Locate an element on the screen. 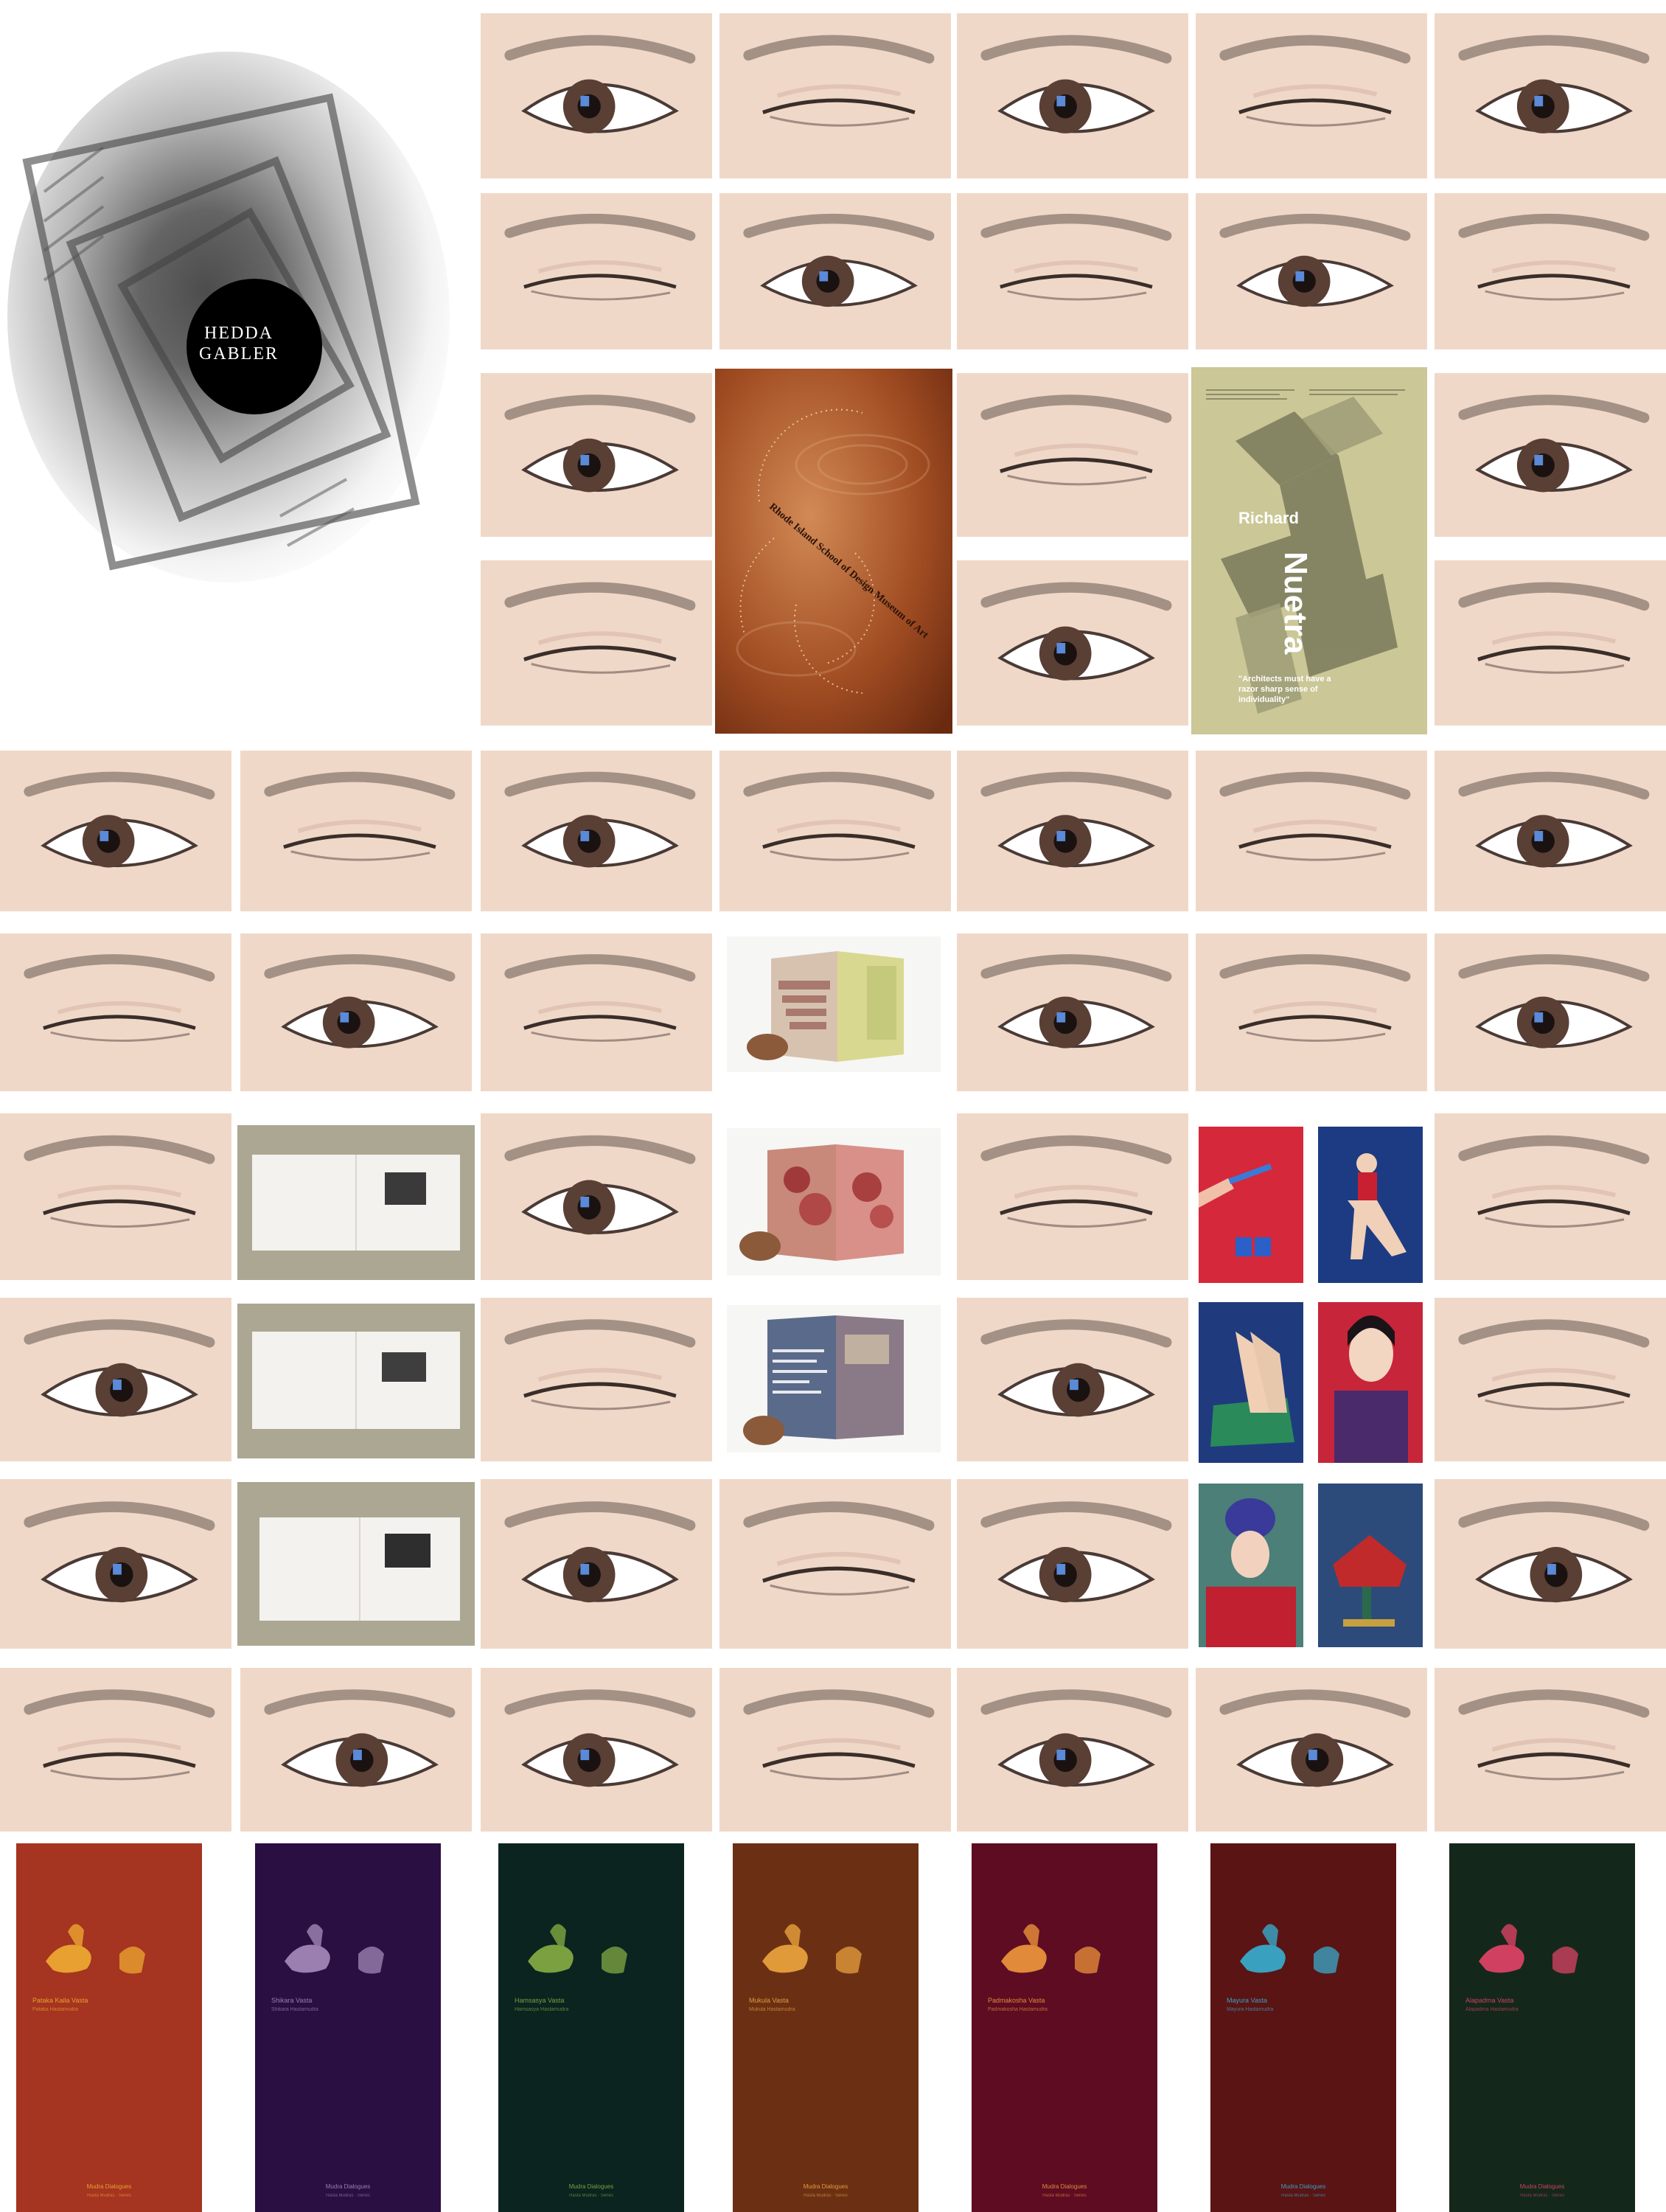 The width and height of the screenshot is (1666, 2212). mudra-subtitle: Mukula Hastamudra is located at coordinates (772, 2009).